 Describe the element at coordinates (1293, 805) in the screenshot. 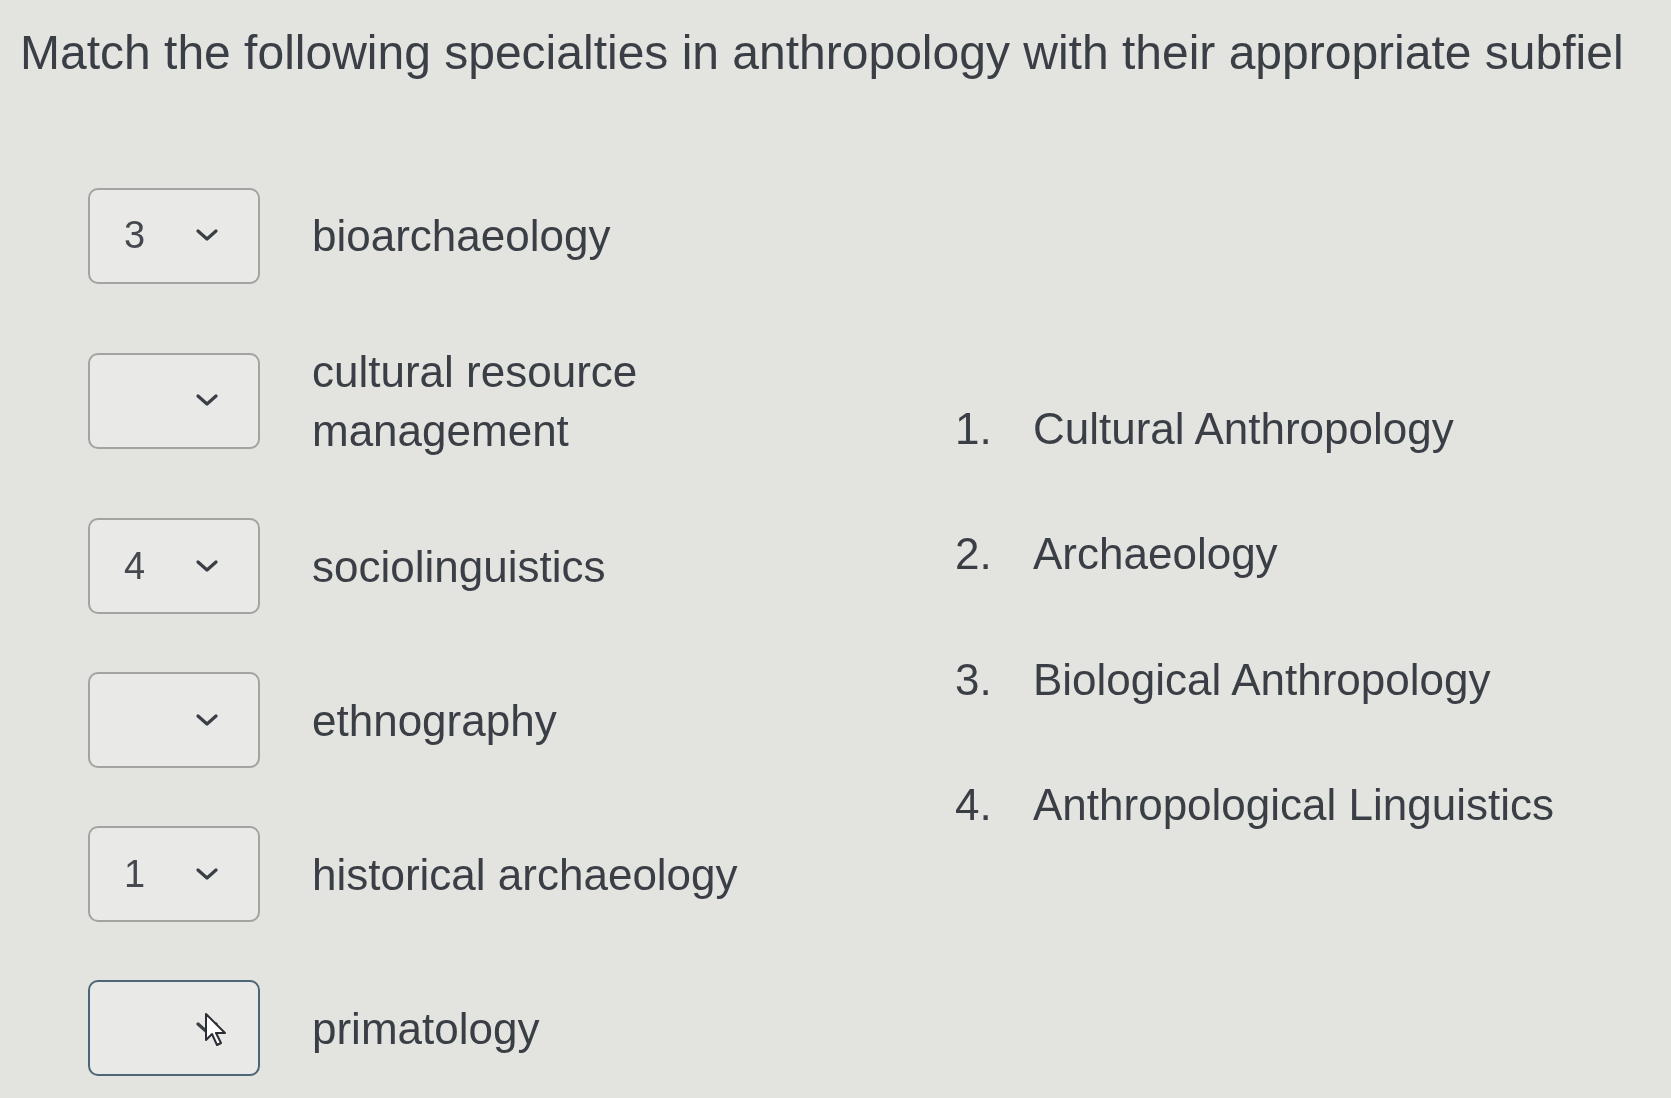

I see `option-label: Anthropological Linguistics` at that location.